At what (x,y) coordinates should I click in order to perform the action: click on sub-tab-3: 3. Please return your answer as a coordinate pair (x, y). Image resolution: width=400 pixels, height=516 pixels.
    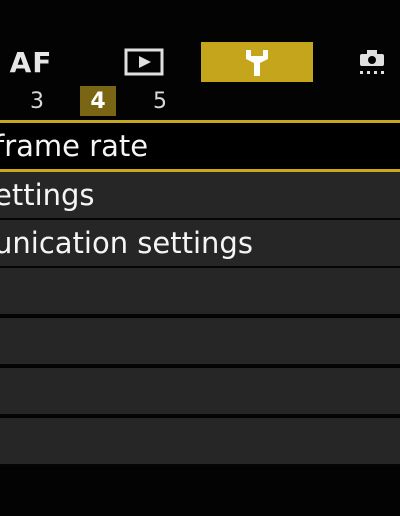
    Looking at the image, I should click on (37, 101).